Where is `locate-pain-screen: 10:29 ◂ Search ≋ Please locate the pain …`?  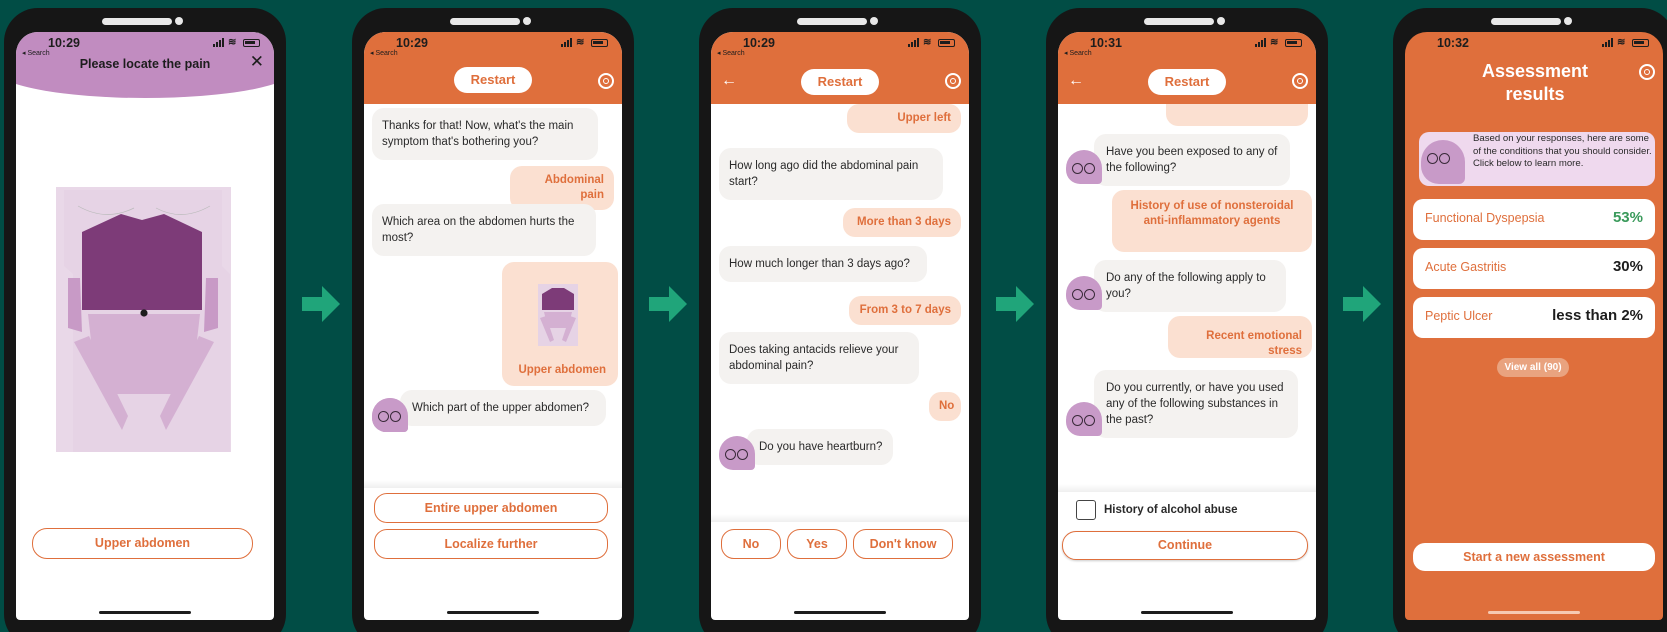
locate-pain-screen: 10:29 ◂ Search ≋ Please locate the pain … is located at coordinates (145, 326).